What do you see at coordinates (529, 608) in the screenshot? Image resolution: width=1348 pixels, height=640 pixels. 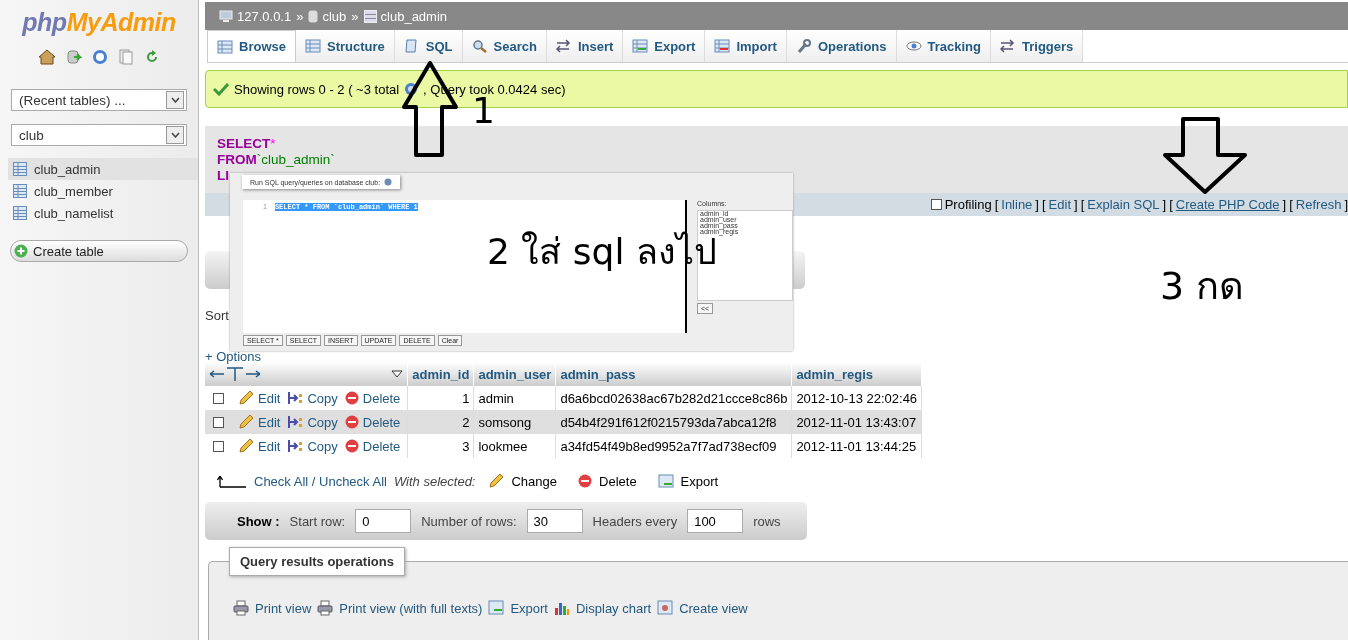 I see `operation-link: Export` at bounding box center [529, 608].